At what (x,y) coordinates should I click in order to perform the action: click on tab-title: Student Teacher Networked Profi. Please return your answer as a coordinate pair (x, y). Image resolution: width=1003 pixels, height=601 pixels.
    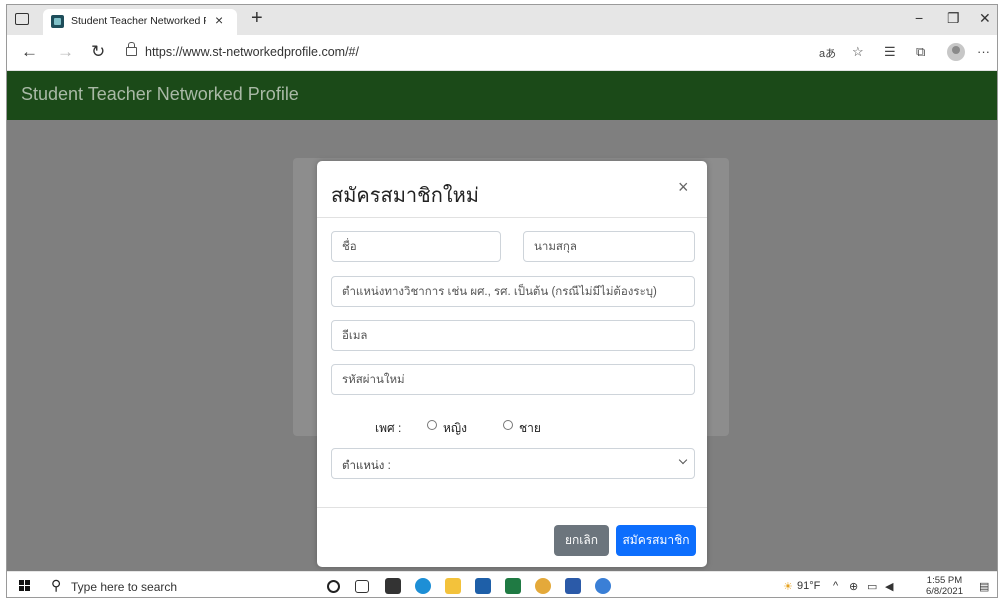
    Looking at the image, I should click on (138, 21).